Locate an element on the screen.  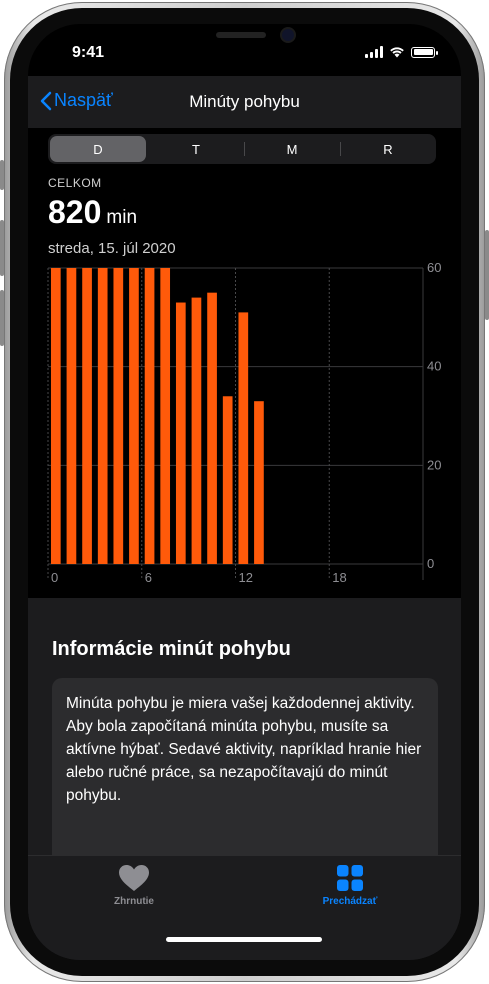
y-tick-label: 40 is located at coordinates (434, 366).